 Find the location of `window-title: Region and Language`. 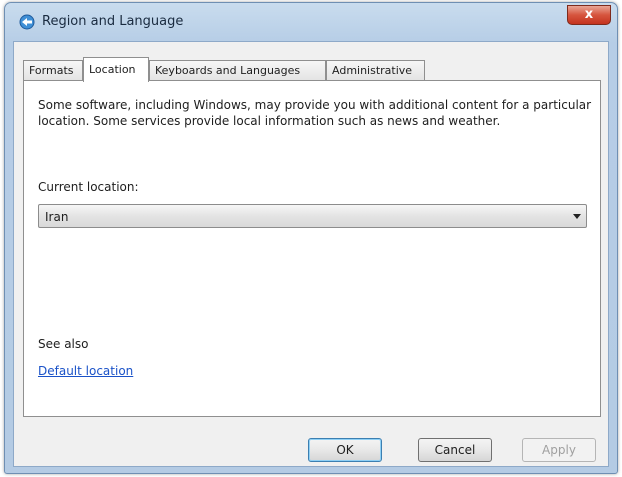

window-title: Region and Language is located at coordinates (113, 21).